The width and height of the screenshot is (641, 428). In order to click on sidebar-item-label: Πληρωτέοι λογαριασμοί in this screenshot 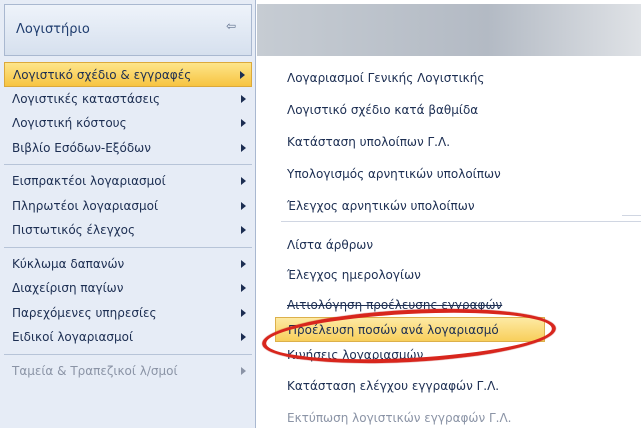, I will do `click(85, 205)`.